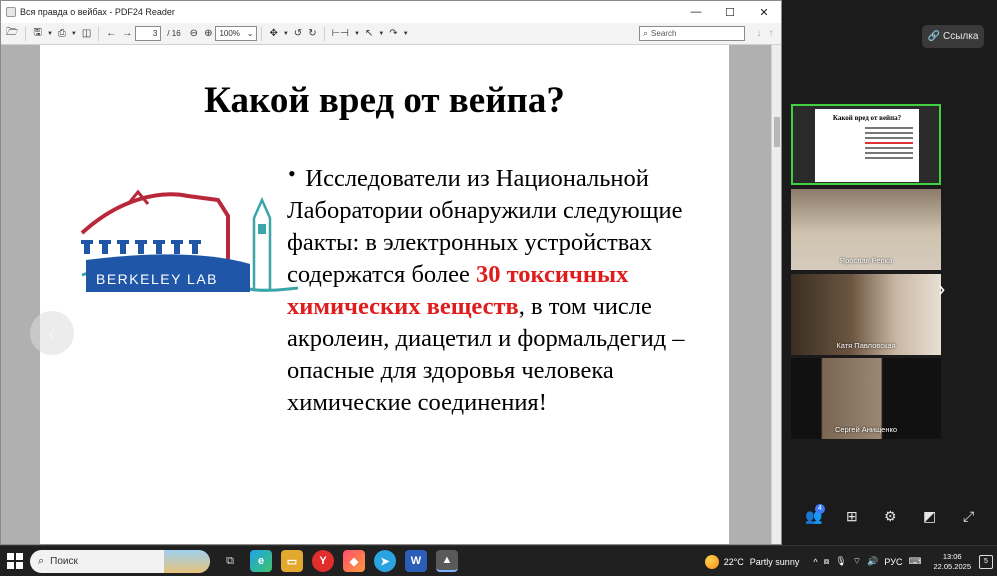 Image resolution: width=997 pixels, height=576 pixels. I want to click on cursor-select-icon: ↖, so click(369, 34).